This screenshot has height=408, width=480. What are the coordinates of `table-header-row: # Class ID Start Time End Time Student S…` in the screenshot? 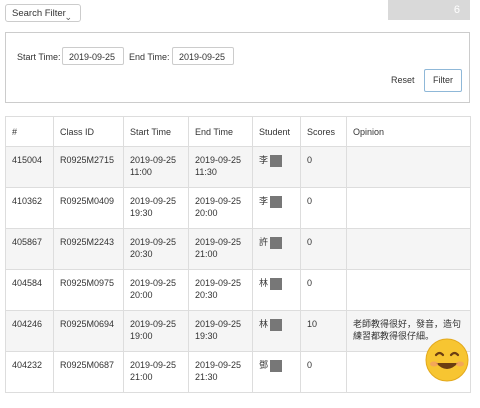 It's located at (238, 131).